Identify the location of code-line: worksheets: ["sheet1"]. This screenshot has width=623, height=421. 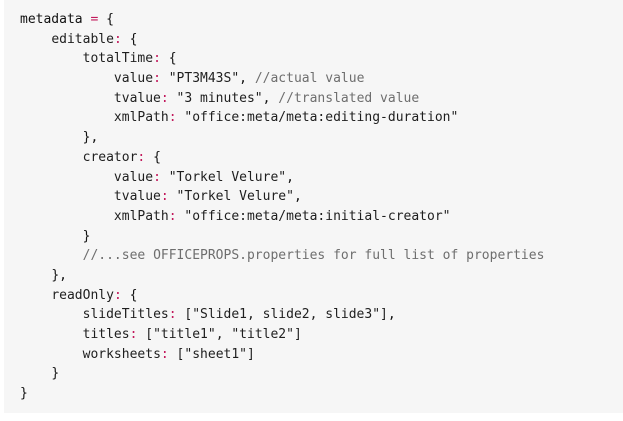
(321, 355).